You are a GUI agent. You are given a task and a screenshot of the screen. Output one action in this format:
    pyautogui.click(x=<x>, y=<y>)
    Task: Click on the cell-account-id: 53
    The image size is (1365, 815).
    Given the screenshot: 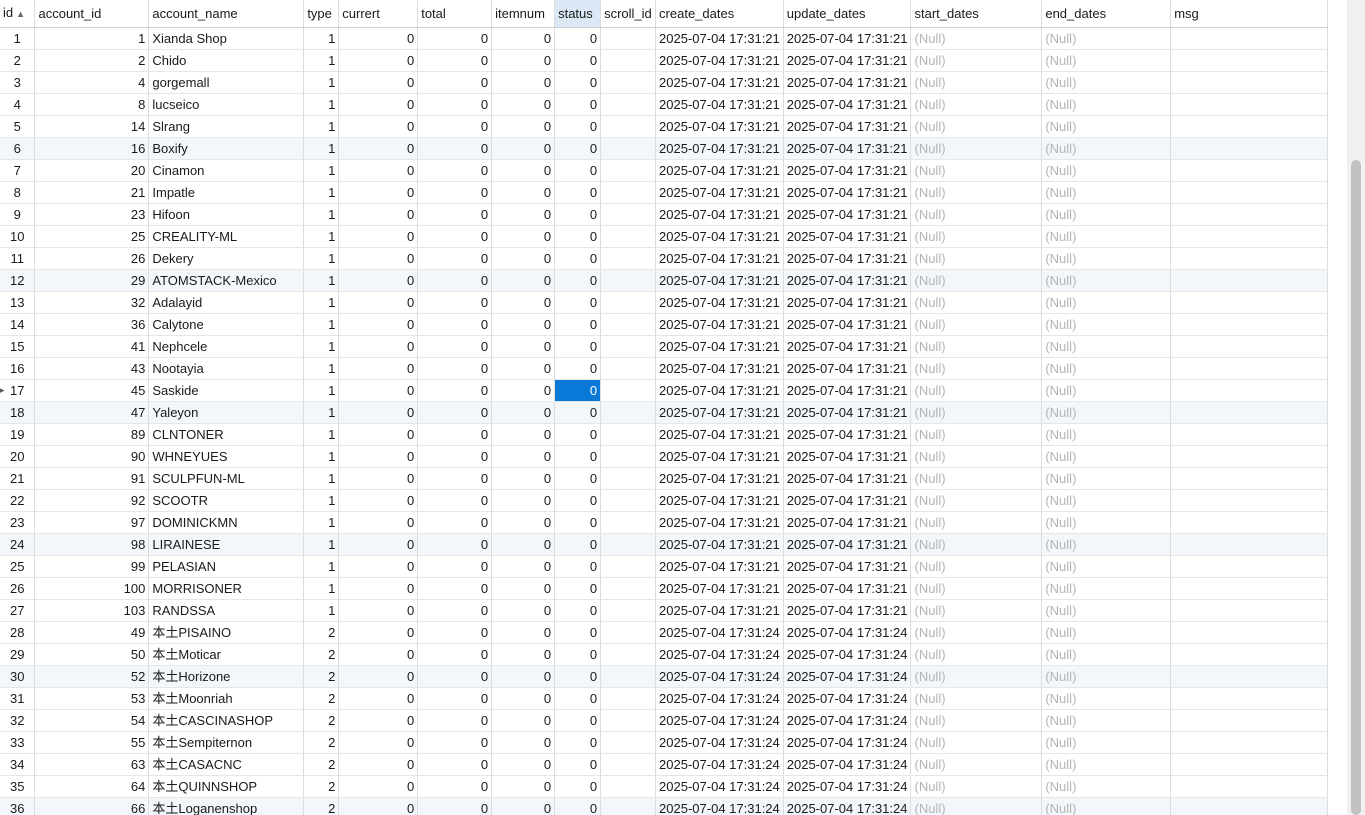 What is the action you would take?
    pyautogui.click(x=92, y=698)
    